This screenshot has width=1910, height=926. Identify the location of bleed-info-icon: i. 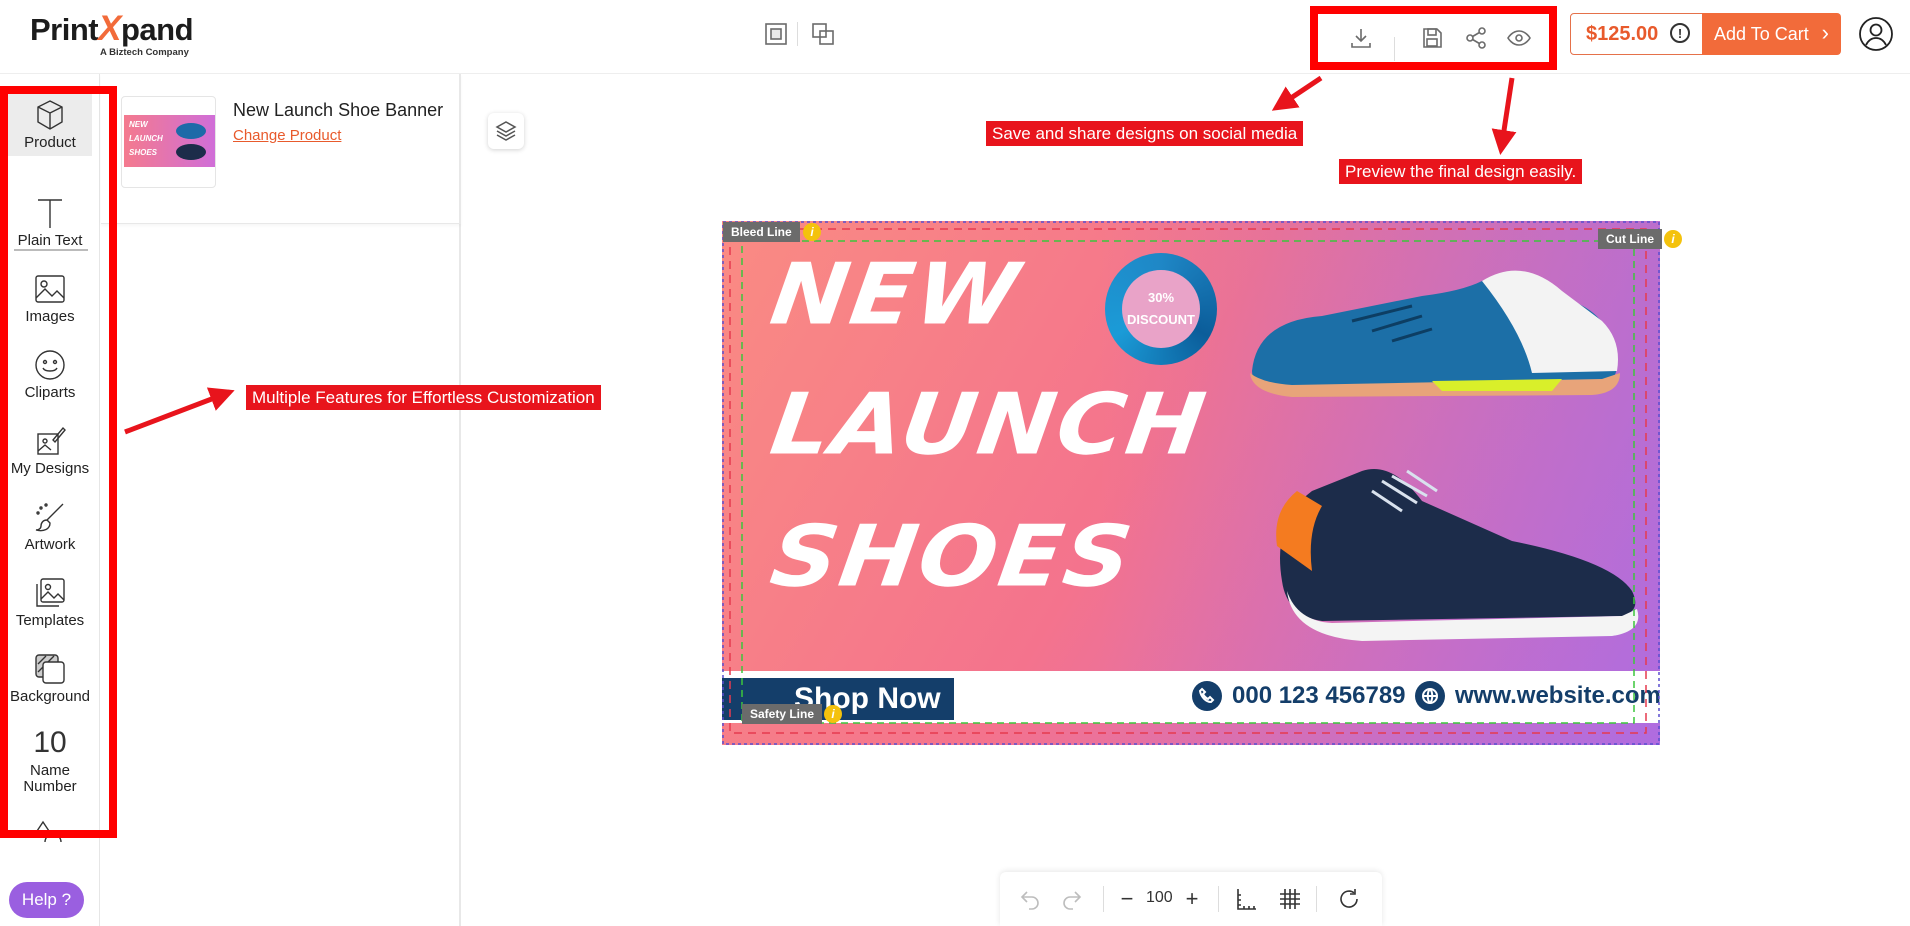
(812, 232).